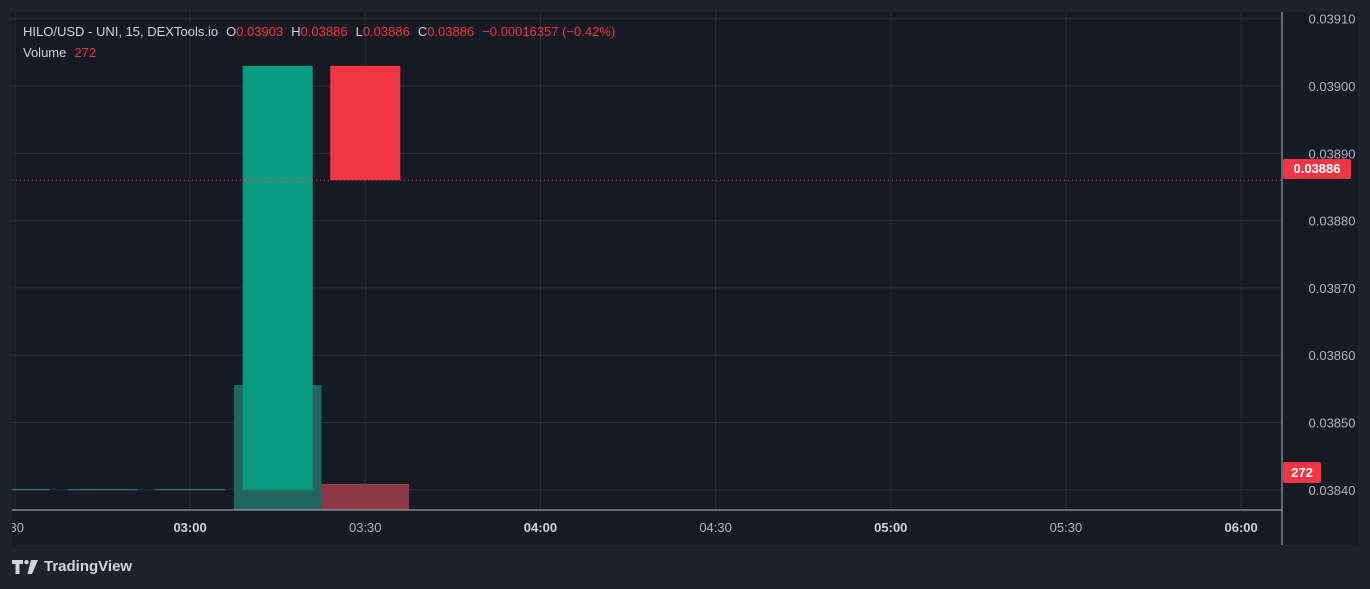  Describe the element at coordinates (359, 31) in the screenshot. I see `low-label: L` at that location.